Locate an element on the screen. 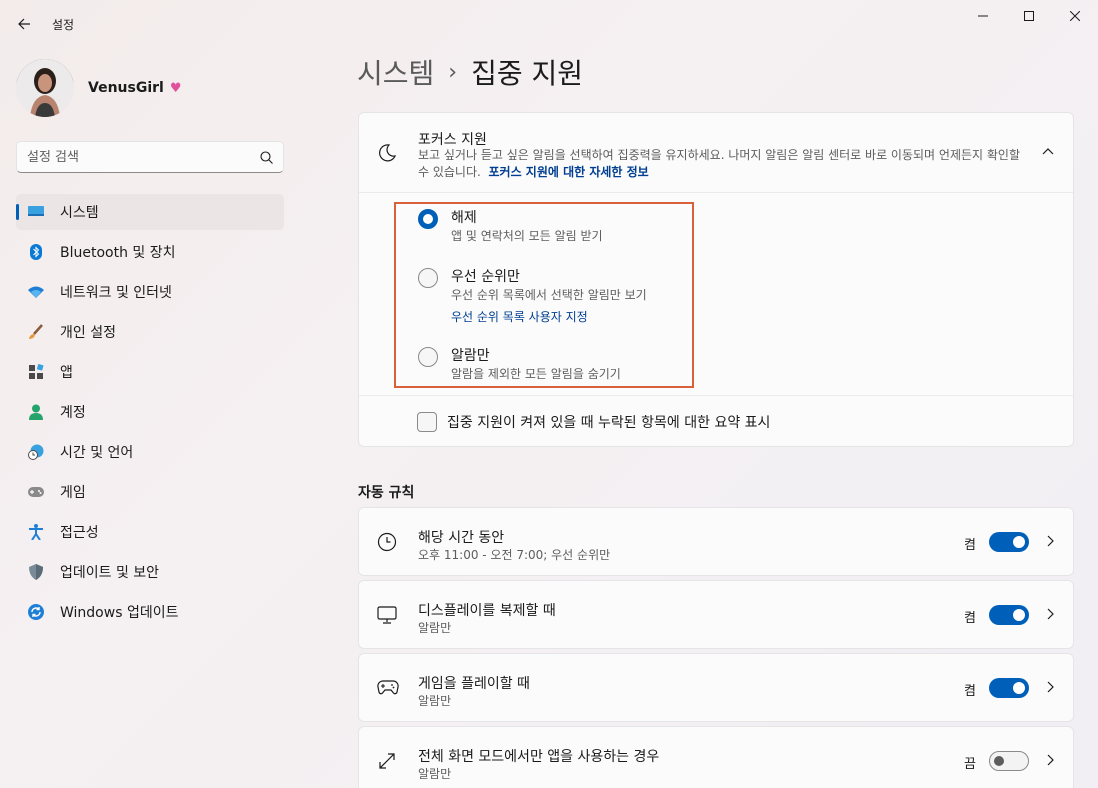 The width and height of the screenshot is (1098, 788). option-label: 알람만 is located at coordinates (470, 356).